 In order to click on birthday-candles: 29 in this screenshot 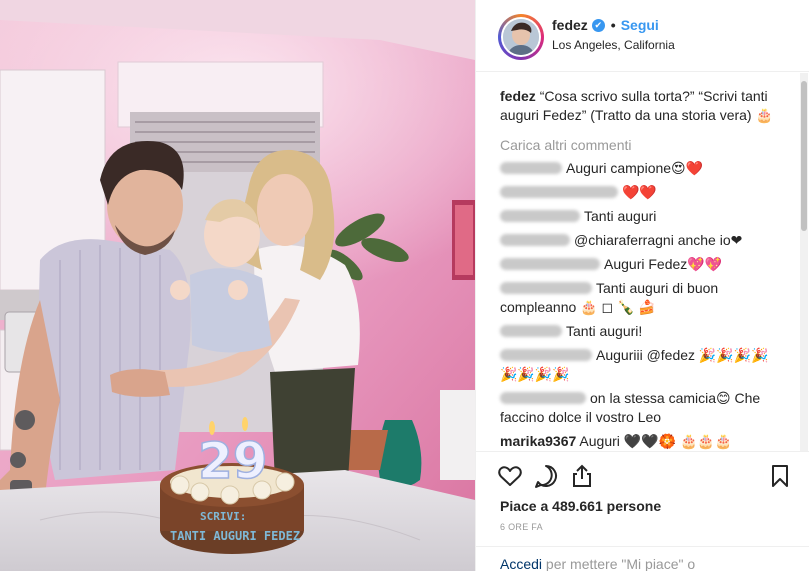, I will do `click(233, 461)`.